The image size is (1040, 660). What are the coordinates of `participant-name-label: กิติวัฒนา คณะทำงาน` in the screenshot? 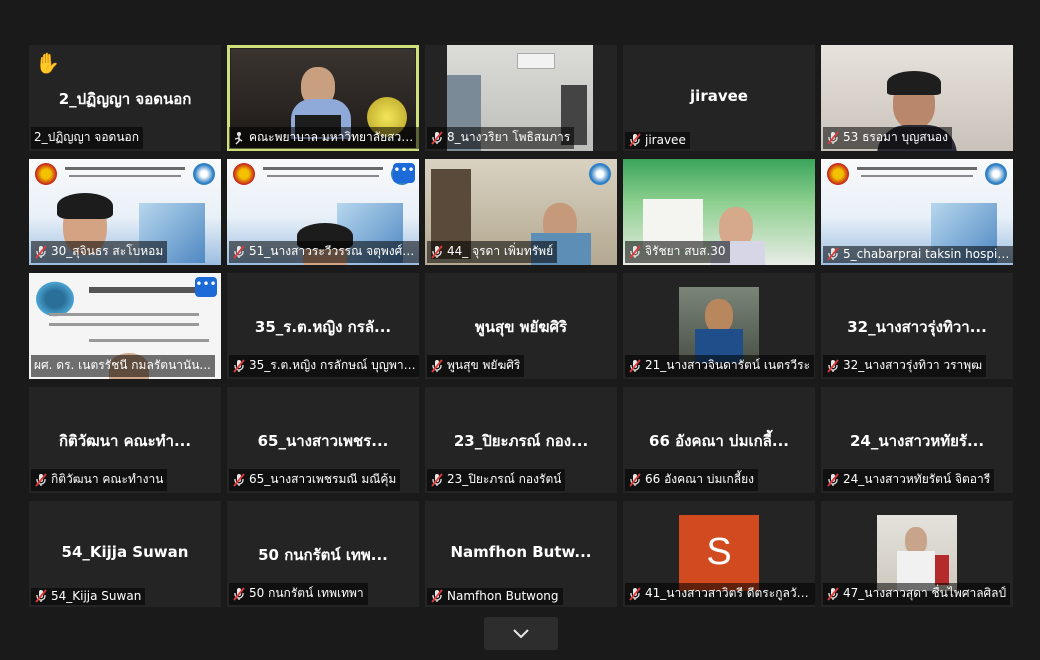 It's located at (99, 480).